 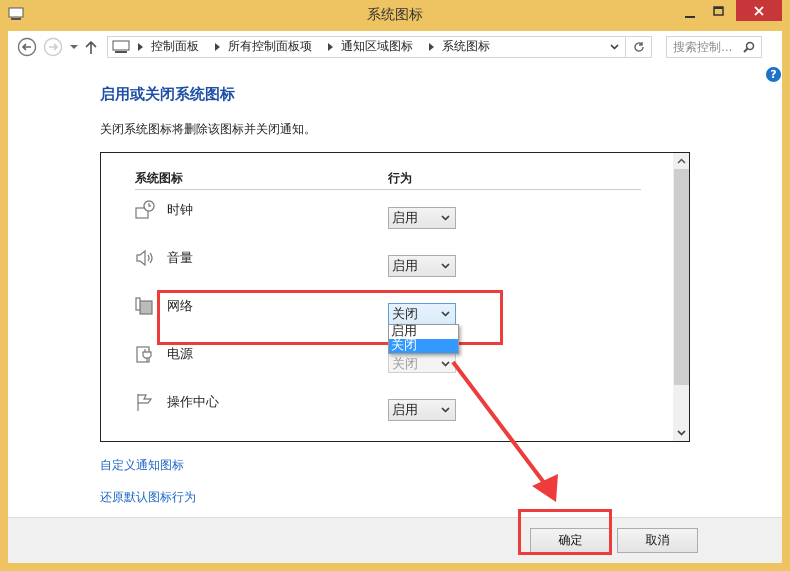 I want to click on description-text: 关闭系统图标将删除该图标并关闭通知。, so click(x=208, y=129).